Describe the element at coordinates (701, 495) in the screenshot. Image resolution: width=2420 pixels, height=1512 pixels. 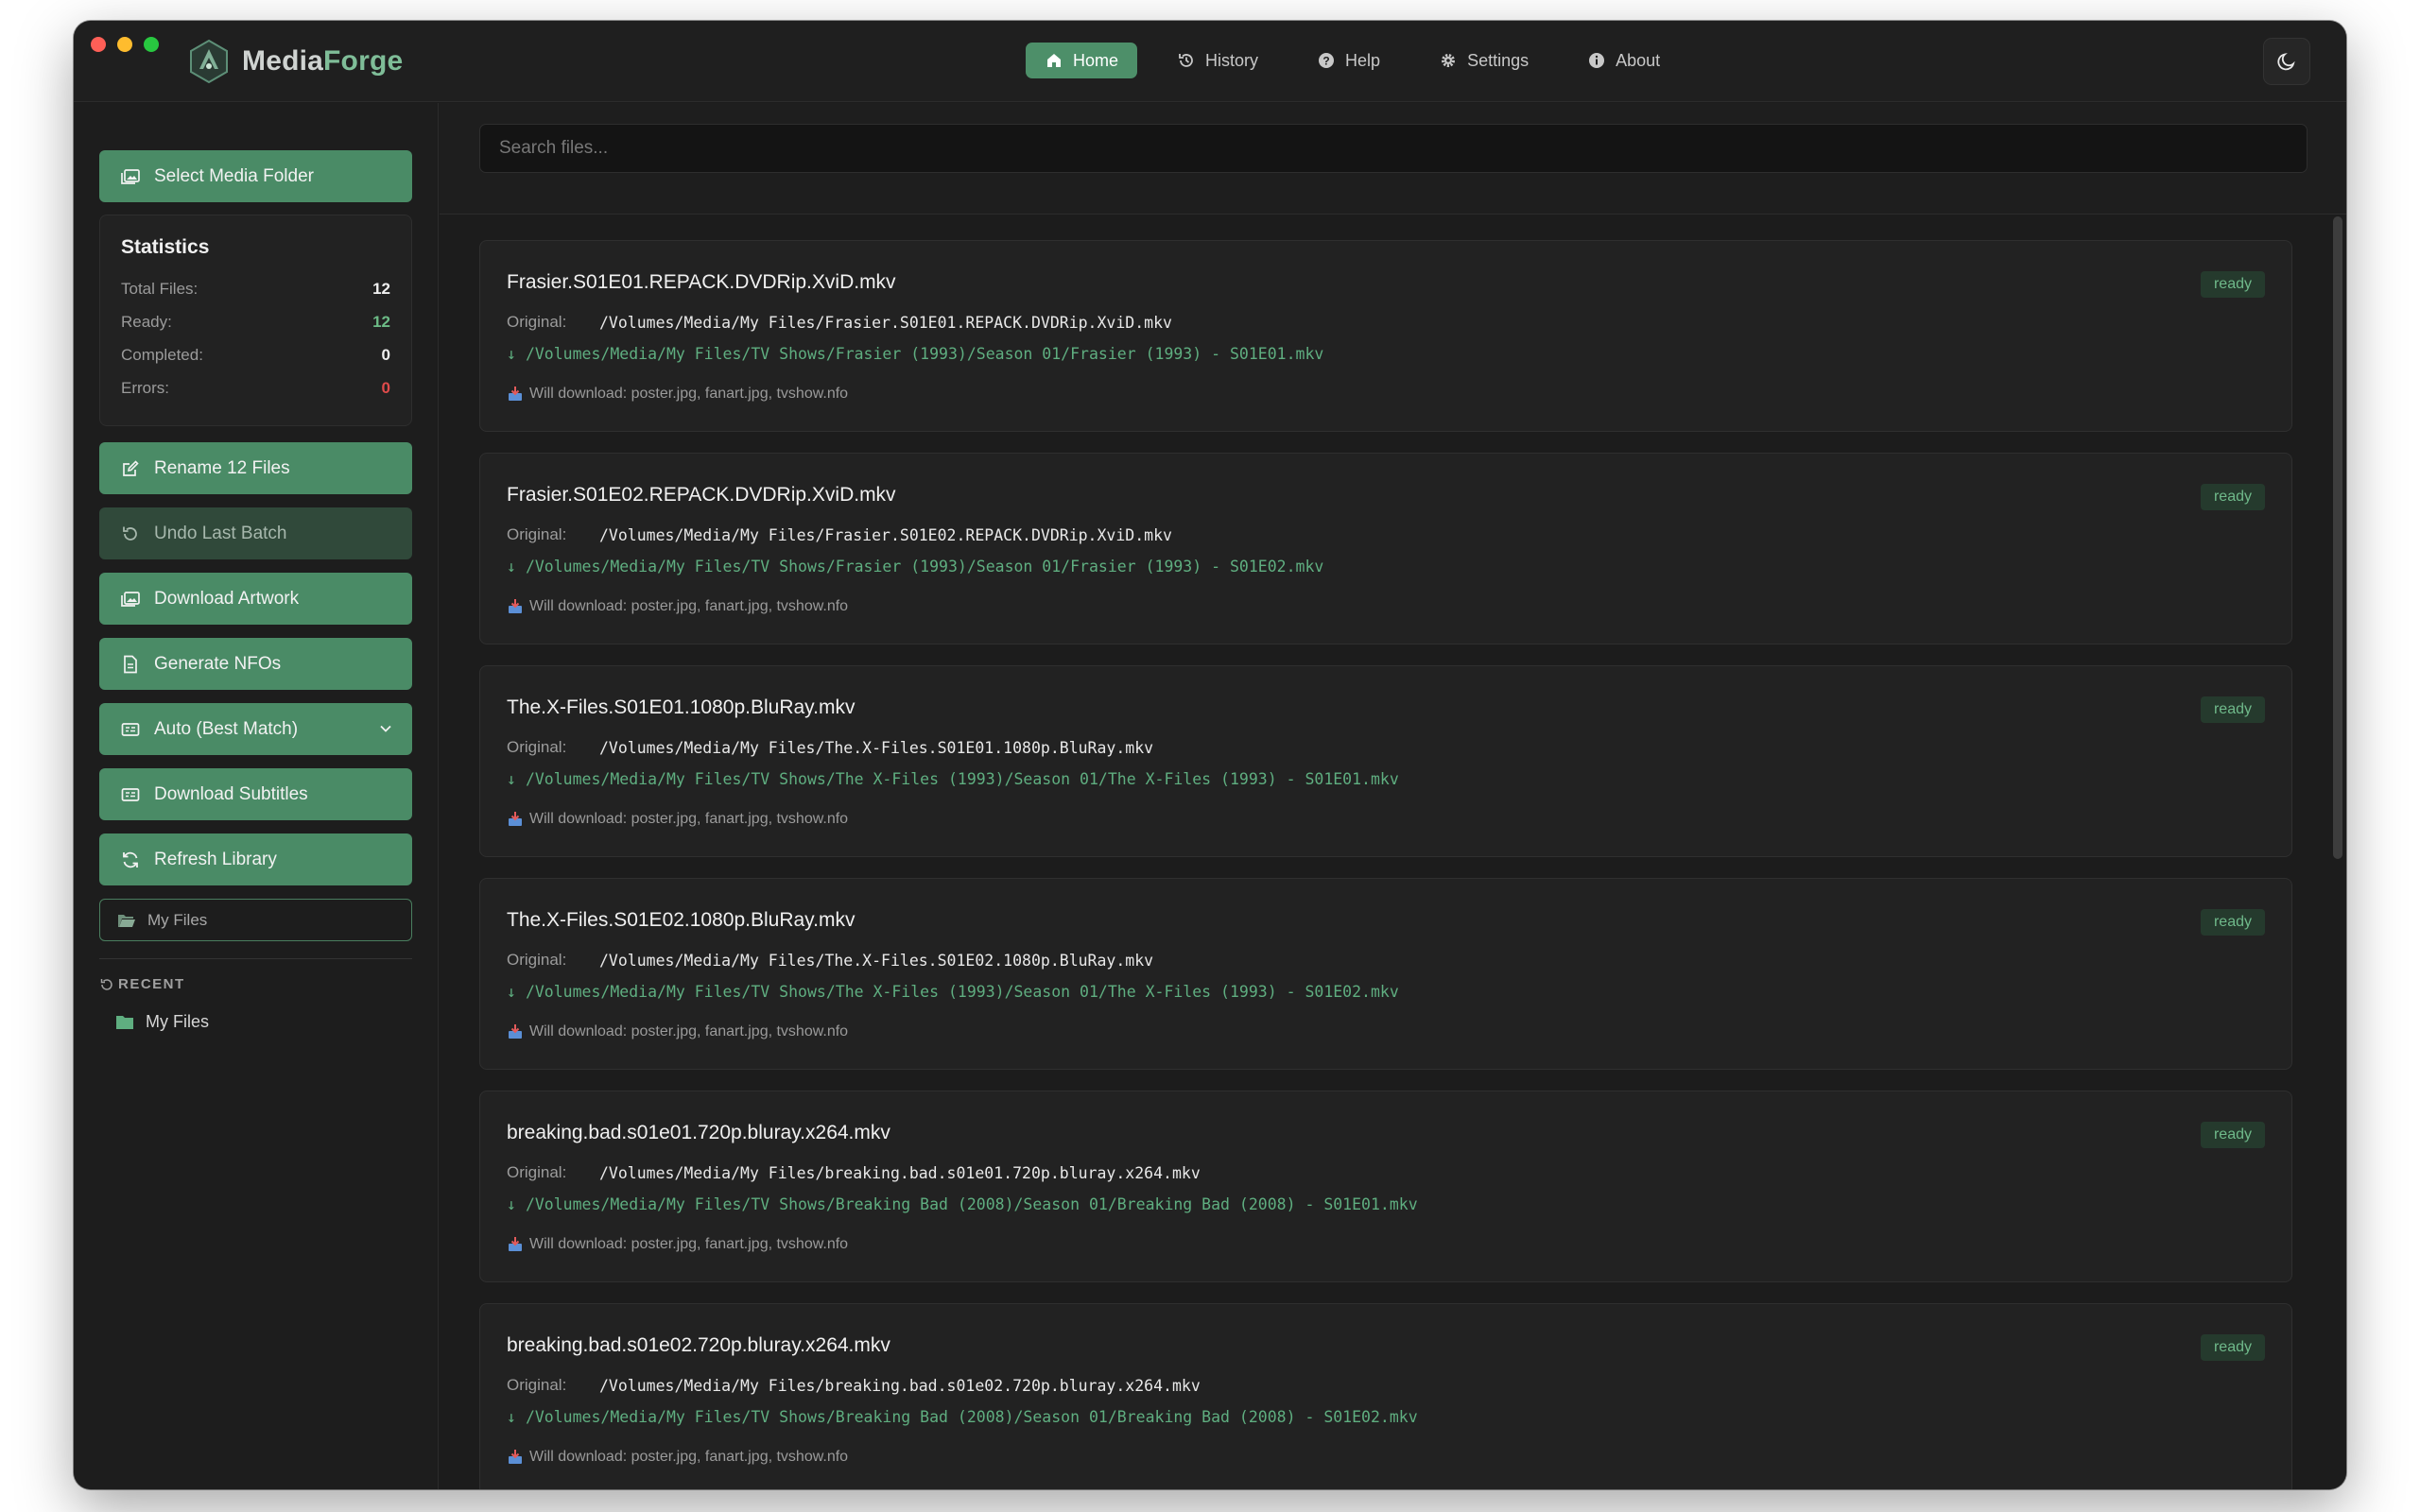
I see `file-name: Frasier.S01E02.REPACK.DVDRip.XviD.mkv` at that location.